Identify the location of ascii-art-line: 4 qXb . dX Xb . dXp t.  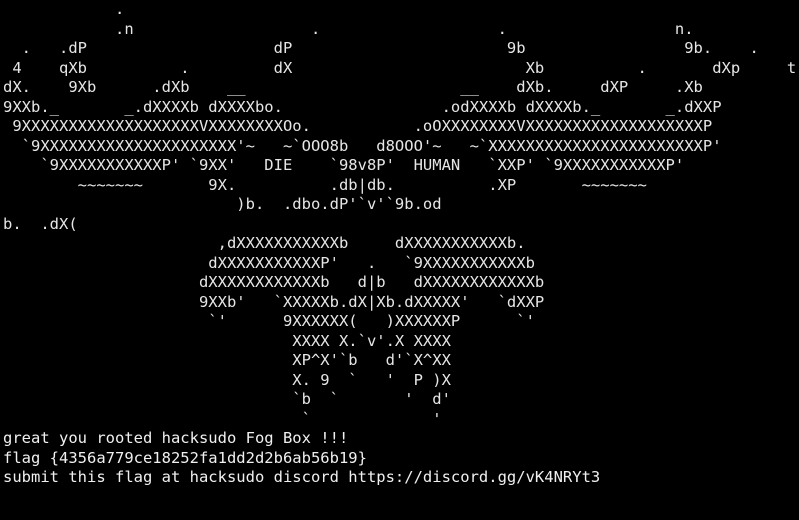
(400, 67).